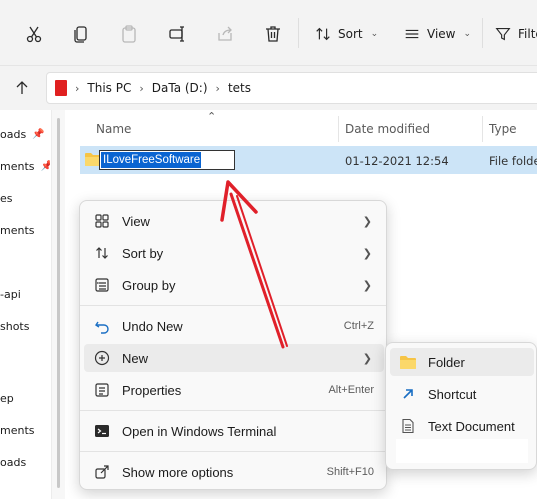  What do you see at coordinates (408, 362) in the screenshot?
I see `folder-icon` at bounding box center [408, 362].